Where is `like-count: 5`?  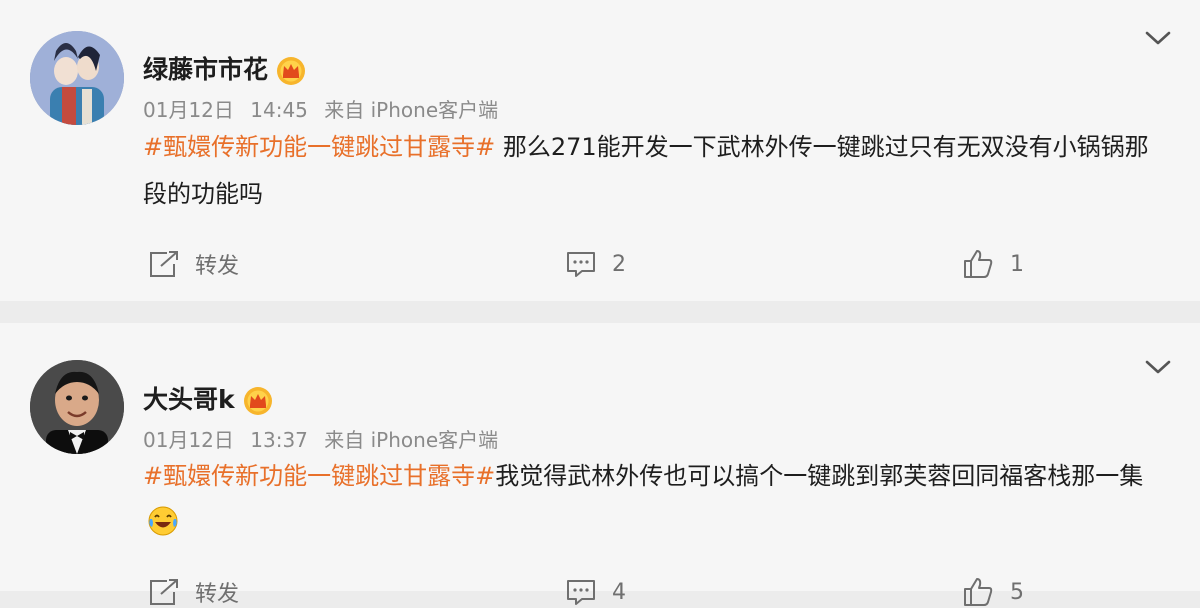 like-count: 5 is located at coordinates (1017, 592).